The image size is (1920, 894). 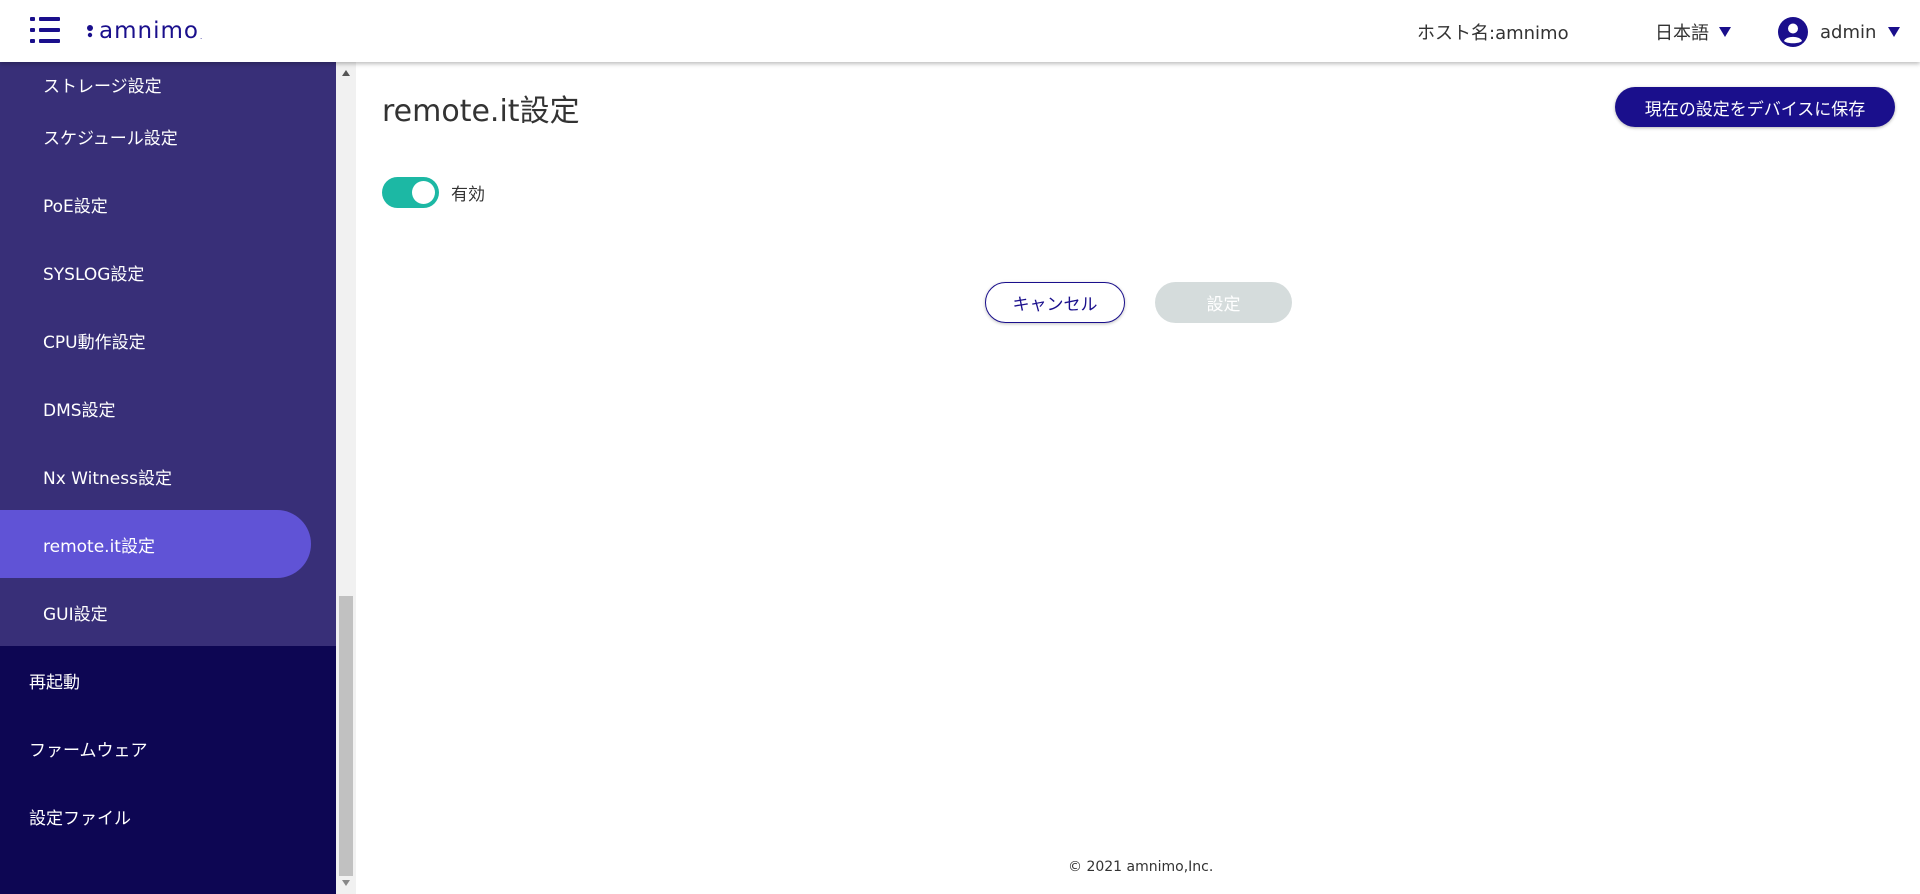 I want to click on amnimo-logo: amnimo ., so click(x=144, y=31).